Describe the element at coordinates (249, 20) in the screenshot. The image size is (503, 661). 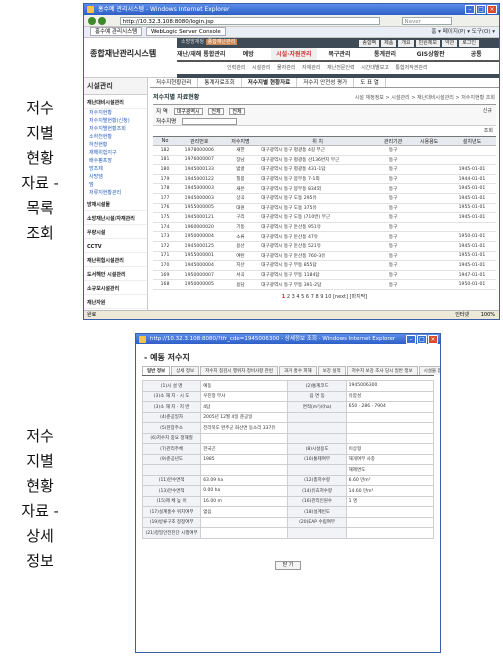
I see `url-field: http://10.32.3.108:8080/login.jsp` at that location.